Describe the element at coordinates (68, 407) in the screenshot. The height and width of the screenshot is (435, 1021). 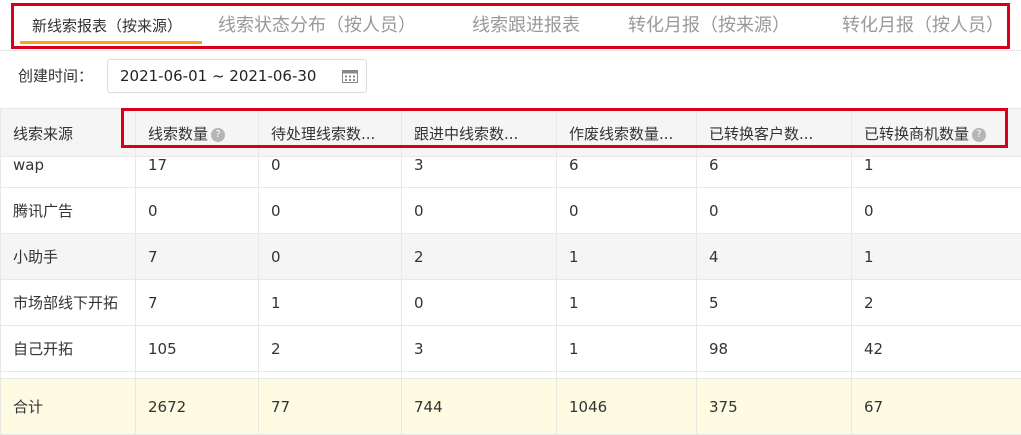
I see `total-cell: 合计` at that location.